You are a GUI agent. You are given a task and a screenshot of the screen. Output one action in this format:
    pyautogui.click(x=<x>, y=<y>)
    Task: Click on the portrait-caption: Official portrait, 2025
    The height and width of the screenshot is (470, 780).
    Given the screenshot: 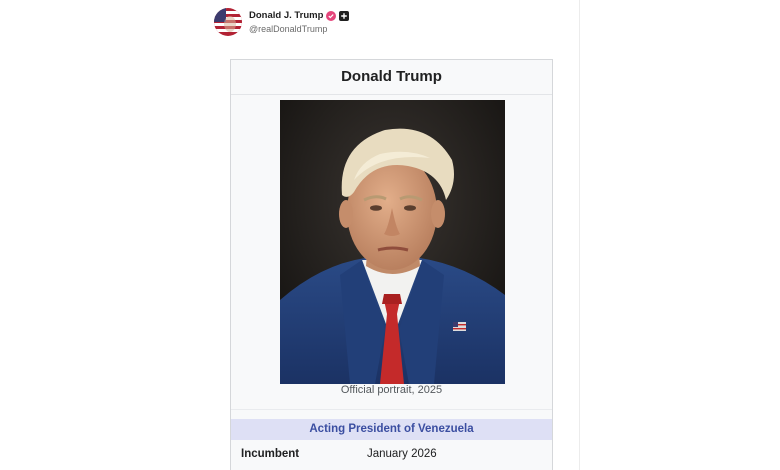 What is the action you would take?
    pyautogui.click(x=391, y=390)
    